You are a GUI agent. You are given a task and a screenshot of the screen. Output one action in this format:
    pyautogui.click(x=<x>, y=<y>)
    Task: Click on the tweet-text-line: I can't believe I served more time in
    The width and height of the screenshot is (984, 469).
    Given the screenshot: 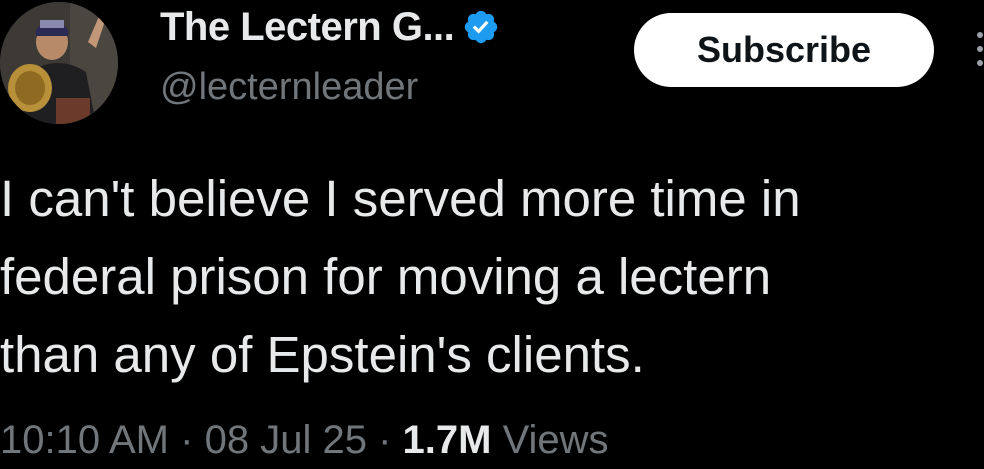 What is the action you would take?
    pyautogui.click(x=400, y=198)
    